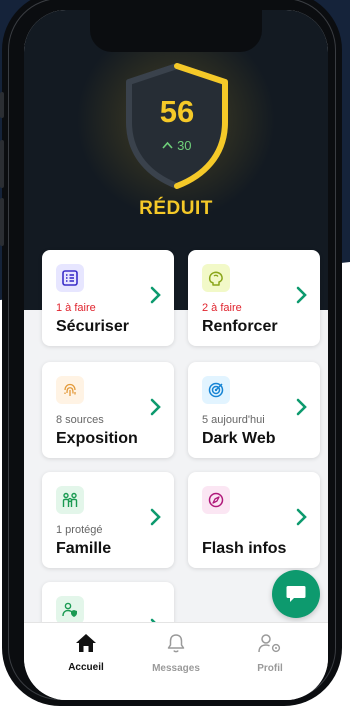  What do you see at coordinates (108, 410) in the screenshot?
I see `card-exposition: 8 sources Exposition` at bounding box center [108, 410].